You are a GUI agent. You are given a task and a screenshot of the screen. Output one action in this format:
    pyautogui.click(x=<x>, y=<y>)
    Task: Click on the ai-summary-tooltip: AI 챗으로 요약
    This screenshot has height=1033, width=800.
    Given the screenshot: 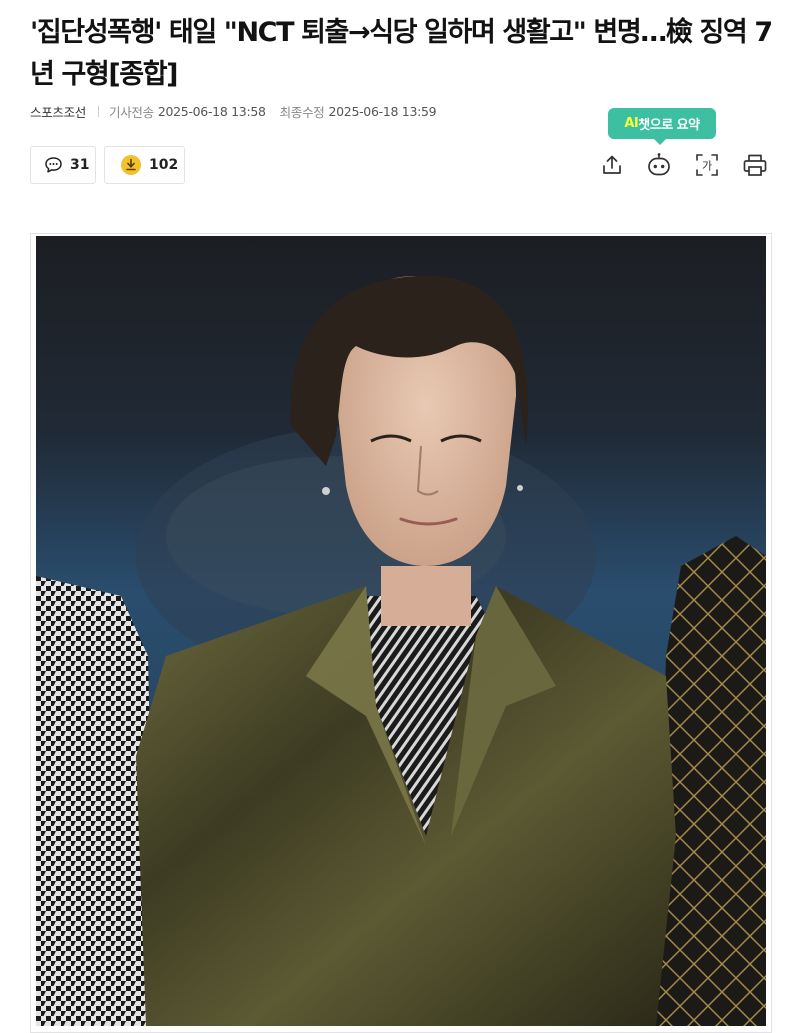 What is the action you would take?
    pyautogui.click(x=662, y=126)
    